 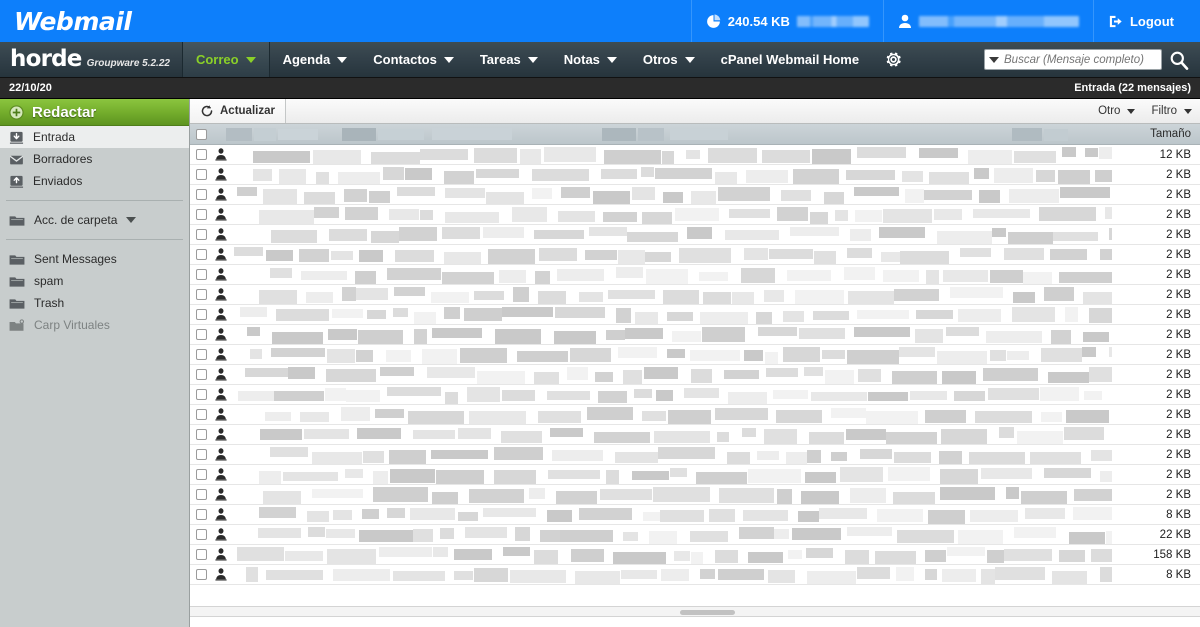 What do you see at coordinates (590, 59) in the screenshot?
I see `nav-item-notas: Notas` at bounding box center [590, 59].